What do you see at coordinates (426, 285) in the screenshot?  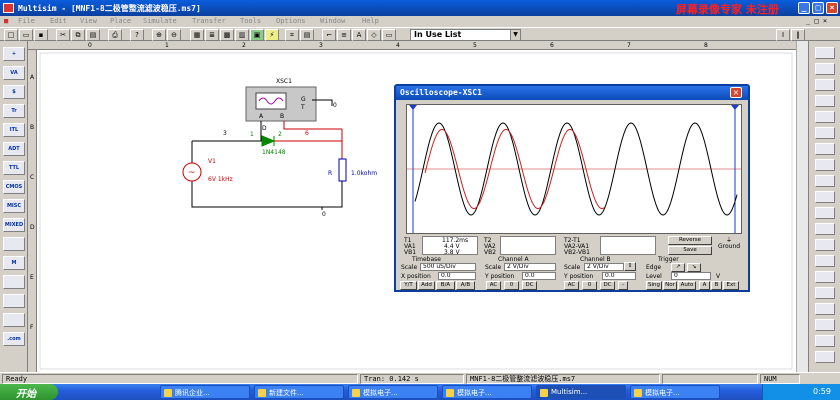 I see `add-button: Add` at bounding box center [426, 285].